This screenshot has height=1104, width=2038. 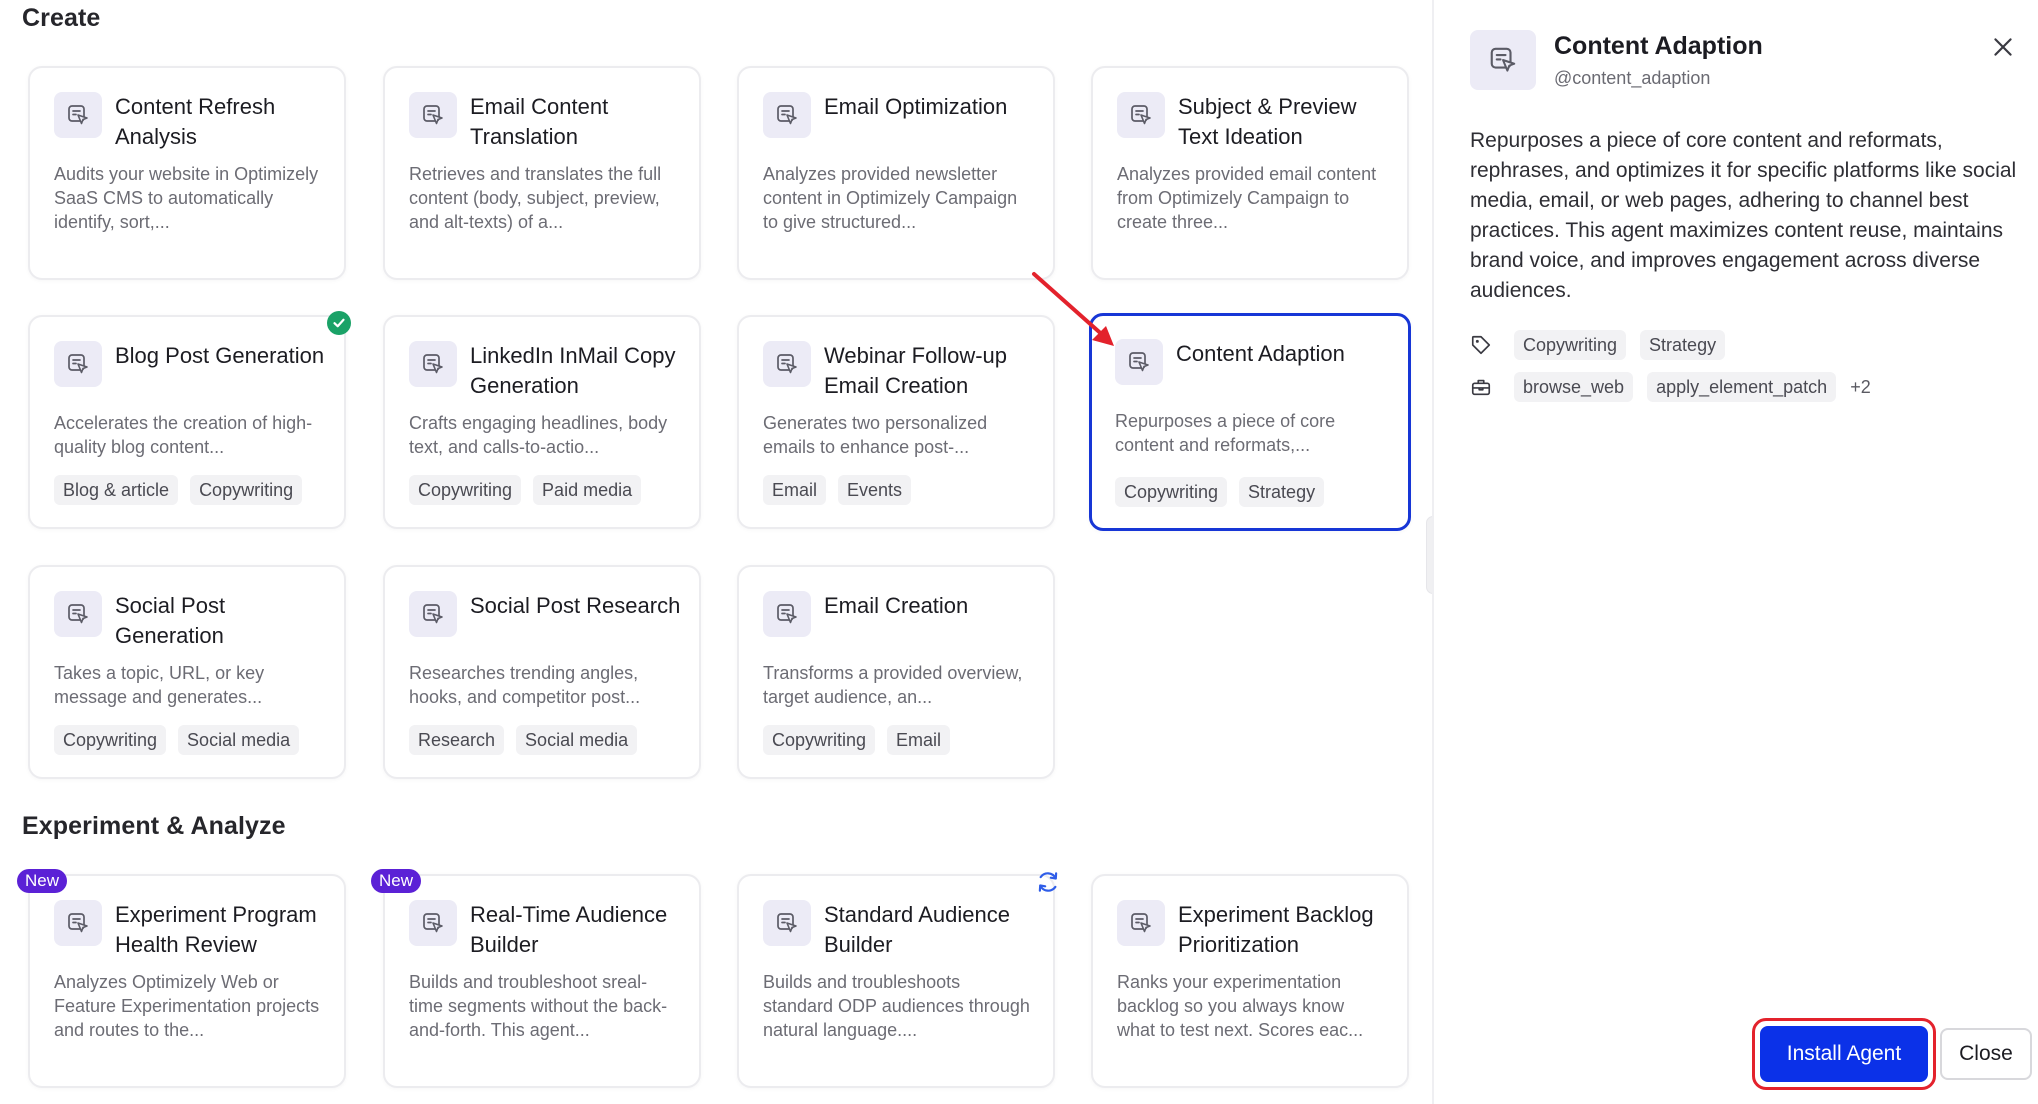 What do you see at coordinates (525, 490) in the screenshot?
I see `tag-list: Copywriting Paid media` at bounding box center [525, 490].